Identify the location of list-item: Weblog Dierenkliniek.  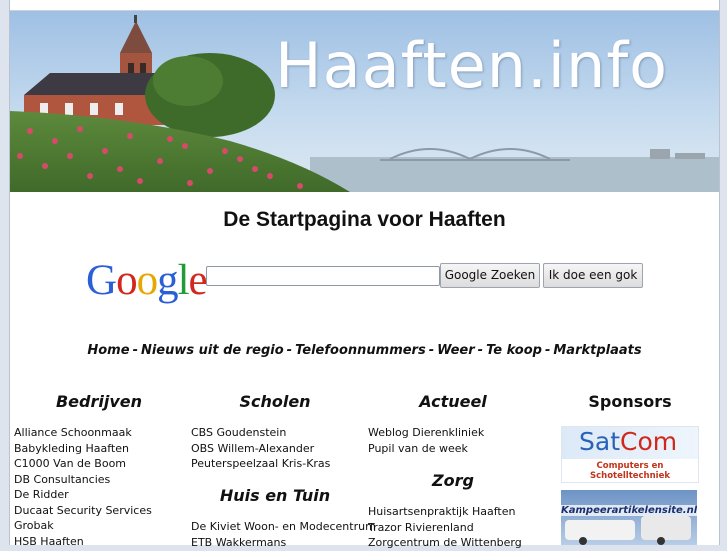
(426, 433).